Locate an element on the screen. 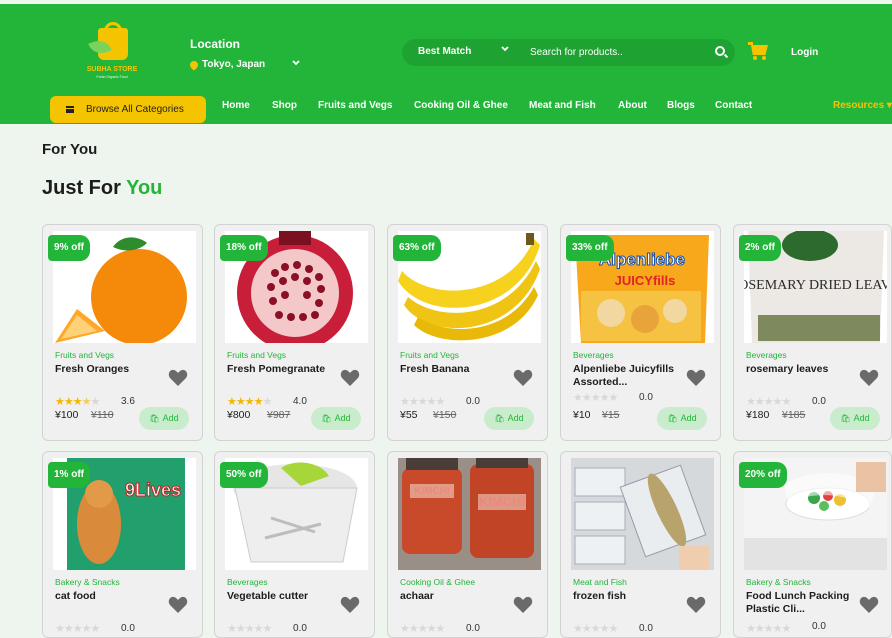 The width and height of the screenshot is (892, 638). product-name: frozen fish is located at coordinates (630, 596).